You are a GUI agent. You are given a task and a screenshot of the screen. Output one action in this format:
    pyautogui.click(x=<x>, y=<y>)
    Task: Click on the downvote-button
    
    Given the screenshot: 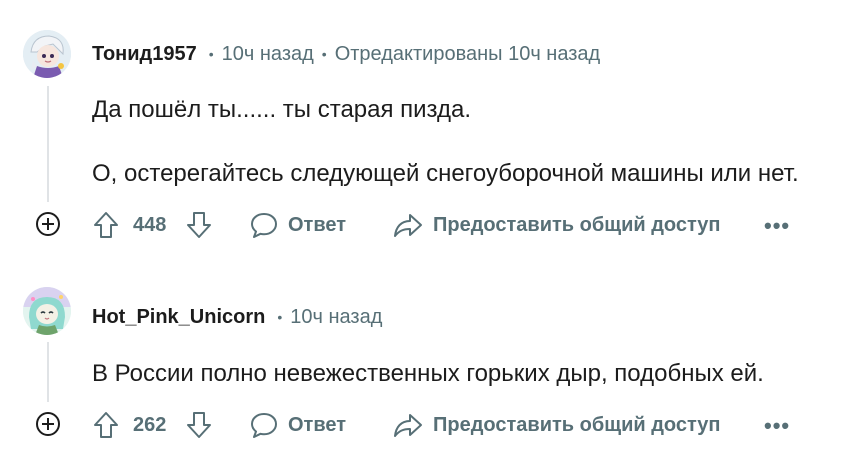 What is the action you would take?
    pyautogui.click(x=199, y=425)
    